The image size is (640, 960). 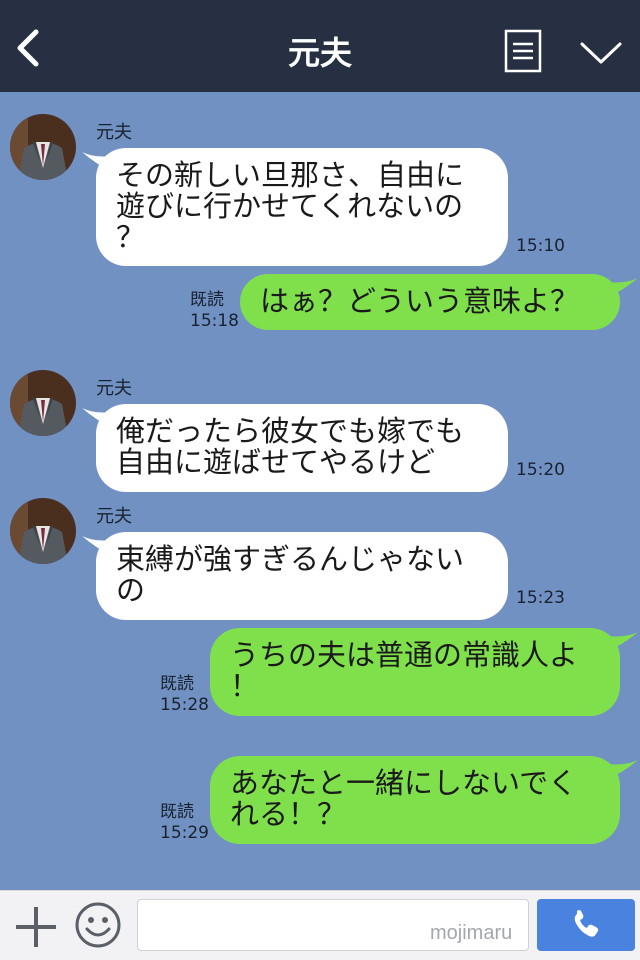 I want to click on message-bubble: その新しい旦那さ、自由に 遊びに行かせてくれないの ？, so click(x=302, y=207).